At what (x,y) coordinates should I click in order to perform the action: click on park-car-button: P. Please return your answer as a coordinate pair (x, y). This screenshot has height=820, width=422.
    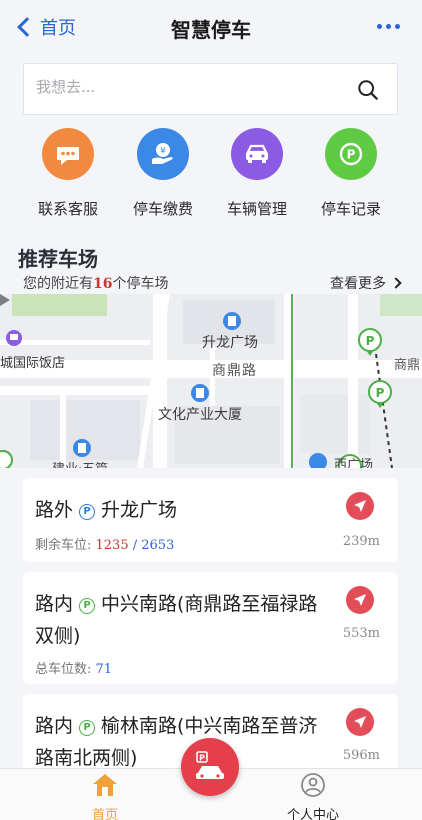
    Looking at the image, I should click on (210, 767).